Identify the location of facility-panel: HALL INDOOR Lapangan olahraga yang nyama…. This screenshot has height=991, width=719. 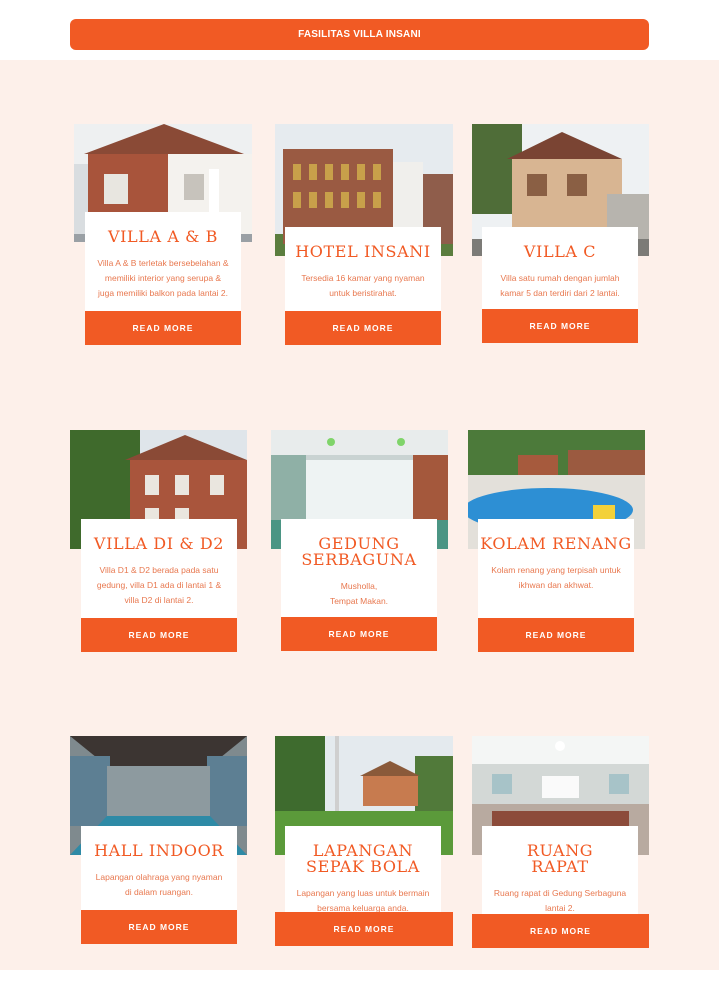
(159, 869).